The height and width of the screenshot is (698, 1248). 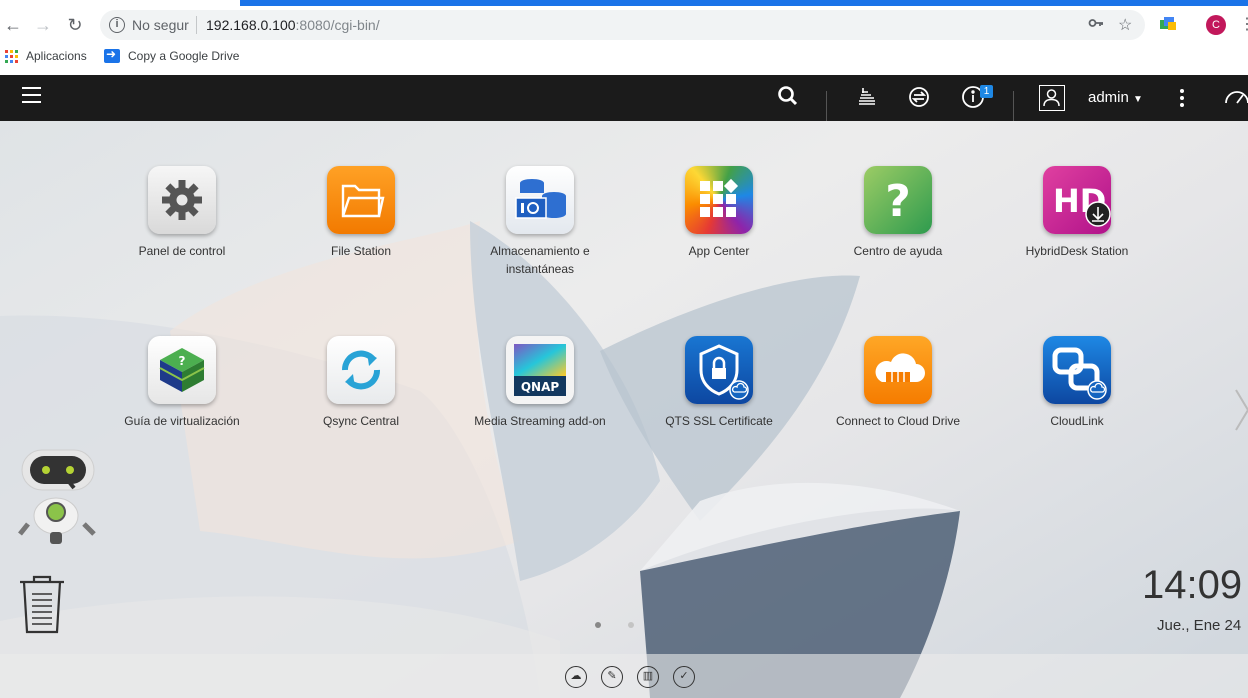 I want to click on bookmark-drive: Copy a Google Drive, so click(x=172, y=55).